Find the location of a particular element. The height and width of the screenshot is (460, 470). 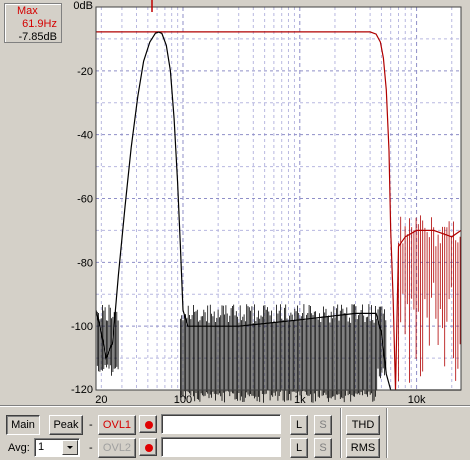

s1-button: S is located at coordinates (323, 425).